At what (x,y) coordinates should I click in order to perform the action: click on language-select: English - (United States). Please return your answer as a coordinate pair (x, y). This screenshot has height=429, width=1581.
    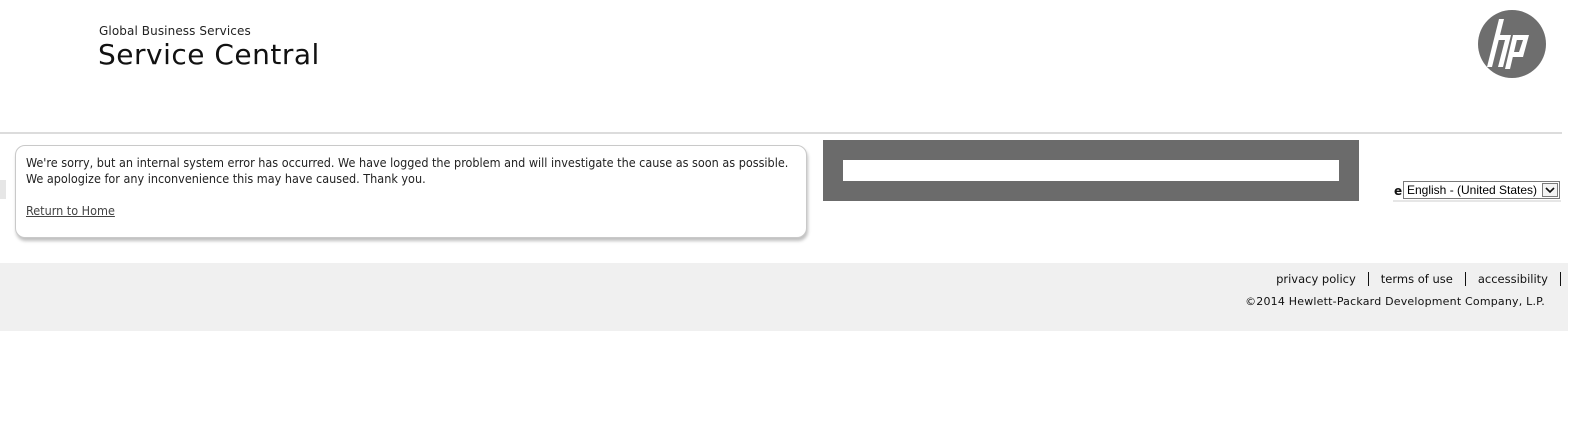
    Looking at the image, I should click on (1481, 190).